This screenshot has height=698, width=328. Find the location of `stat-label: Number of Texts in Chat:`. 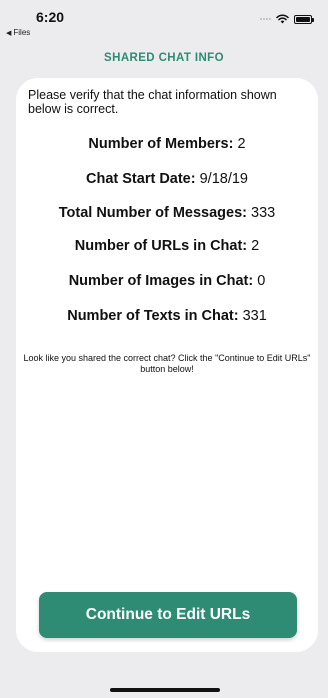

stat-label: Number of Texts in Chat: is located at coordinates (153, 316).